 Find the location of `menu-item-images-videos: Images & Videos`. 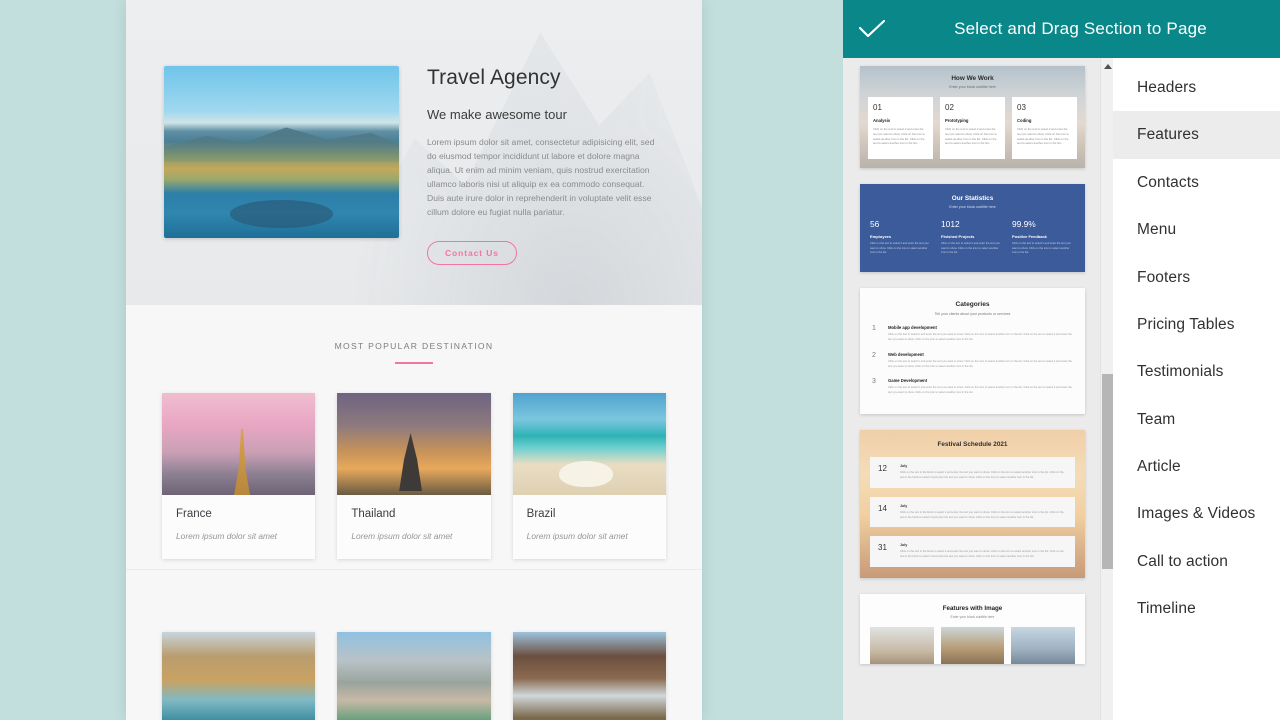

menu-item-images-videos: Images & Videos is located at coordinates (1196, 513).